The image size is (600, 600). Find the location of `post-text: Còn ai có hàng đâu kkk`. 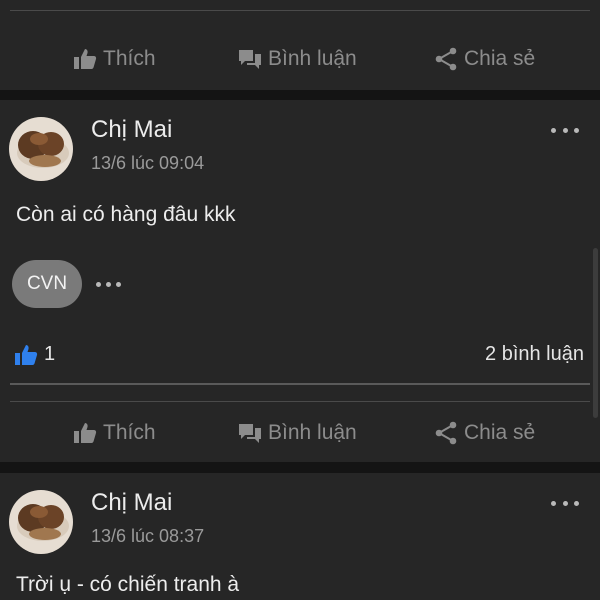

post-text: Còn ai có hàng đâu kkk is located at coordinates (126, 214).